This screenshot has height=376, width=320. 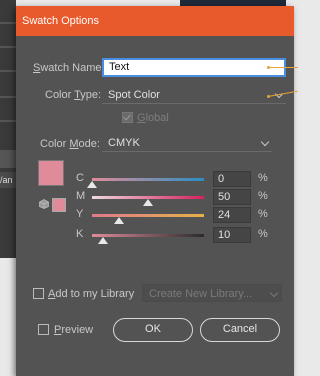 What do you see at coordinates (134, 95) in the screenshot?
I see `color-type-value: Spot Color` at bounding box center [134, 95].